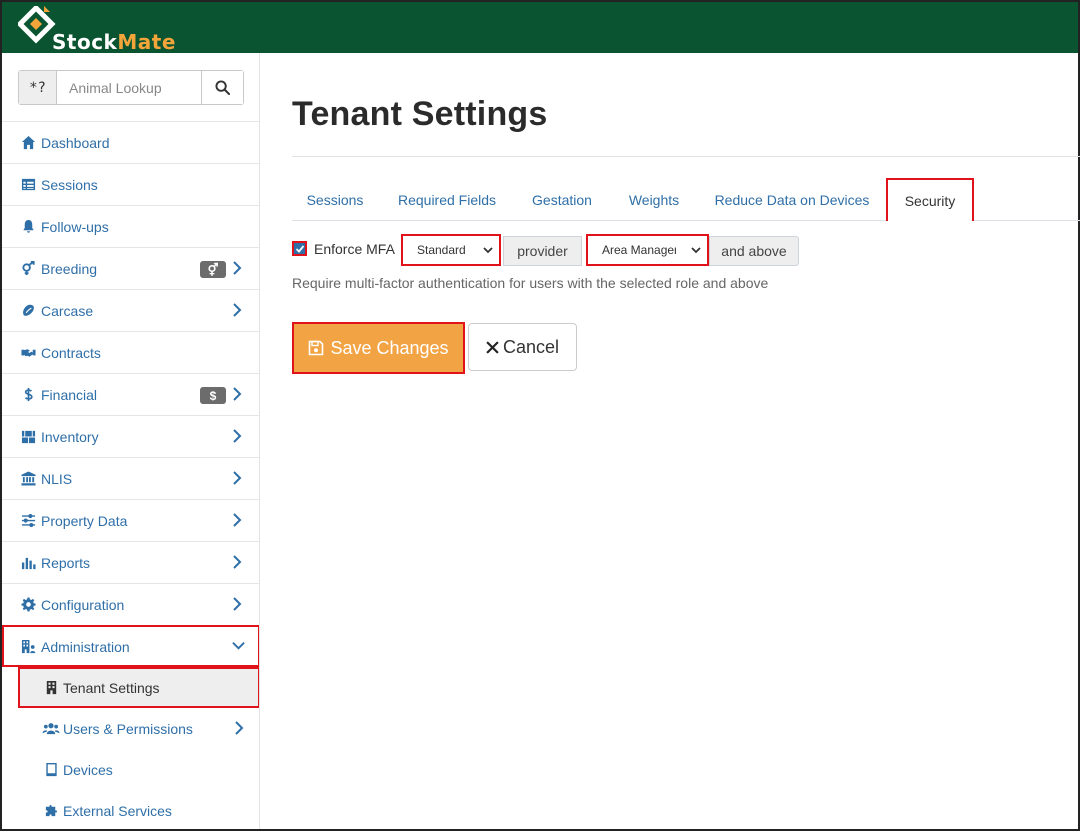 This screenshot has height=831, width=1080. I want to click on sidebar-item-label: Administration, so click(85, 646).